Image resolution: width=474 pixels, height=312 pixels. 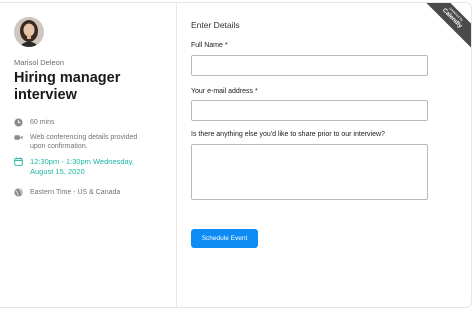 I want to click on full-name-input, so click(x=309, y=65).